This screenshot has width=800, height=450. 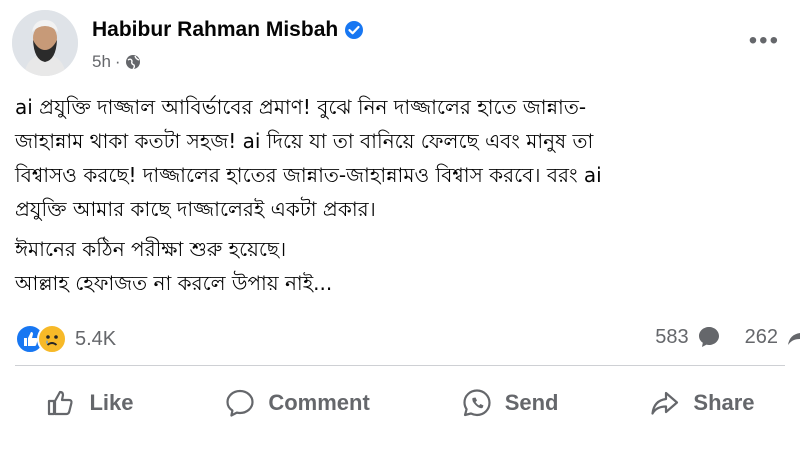 What do you see at coordinates (354, 30) in the screenshot?
I see `verified-icon` at bounding box center [354, 30].